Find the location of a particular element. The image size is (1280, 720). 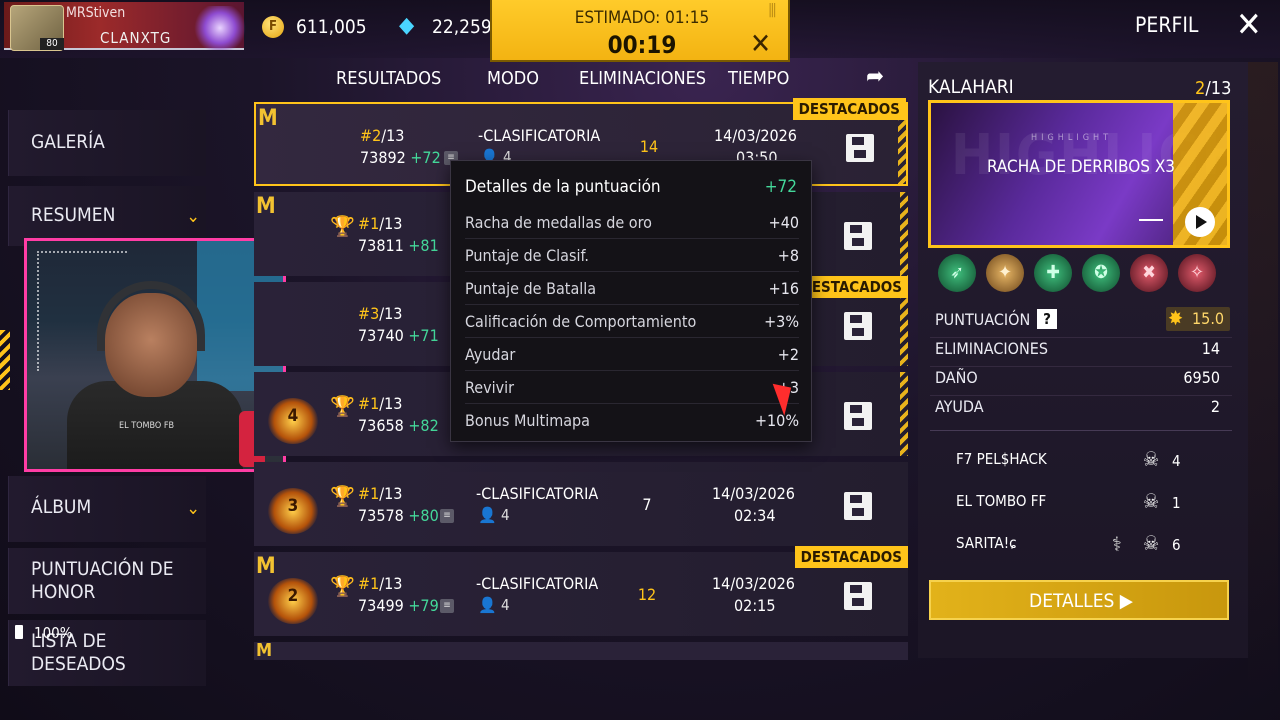

match-index: 2/13 is located at coordinates (1213, 88).